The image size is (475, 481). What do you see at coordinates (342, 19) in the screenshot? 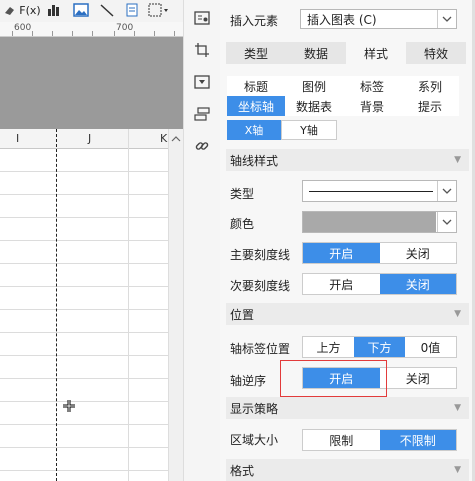
I see `insert-element-value: 插入图表 (C)` at bounding box center [342, 19].